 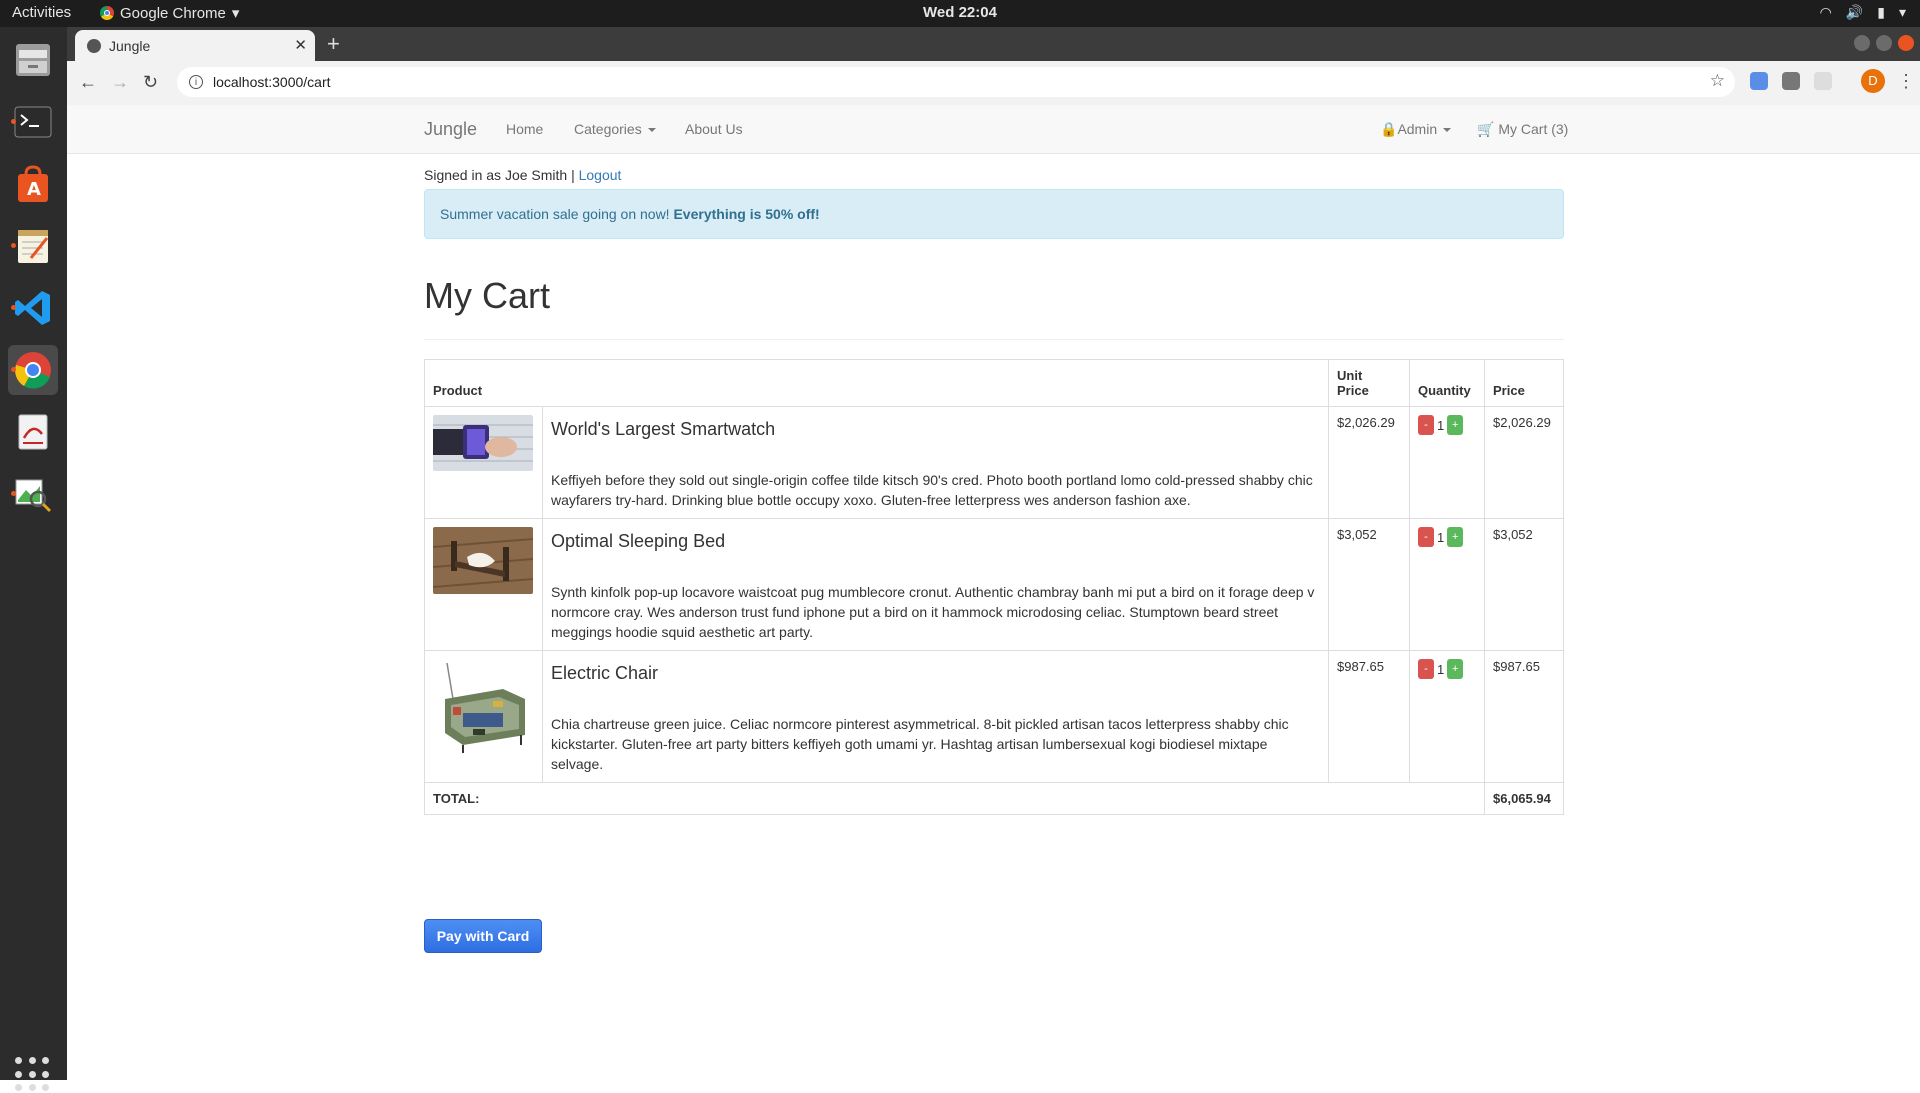 What do you see at coordinates (483, 936) in the screenshot?
I see `pay-with-card-button: Pay with Card` at bounding box center [483, 936].